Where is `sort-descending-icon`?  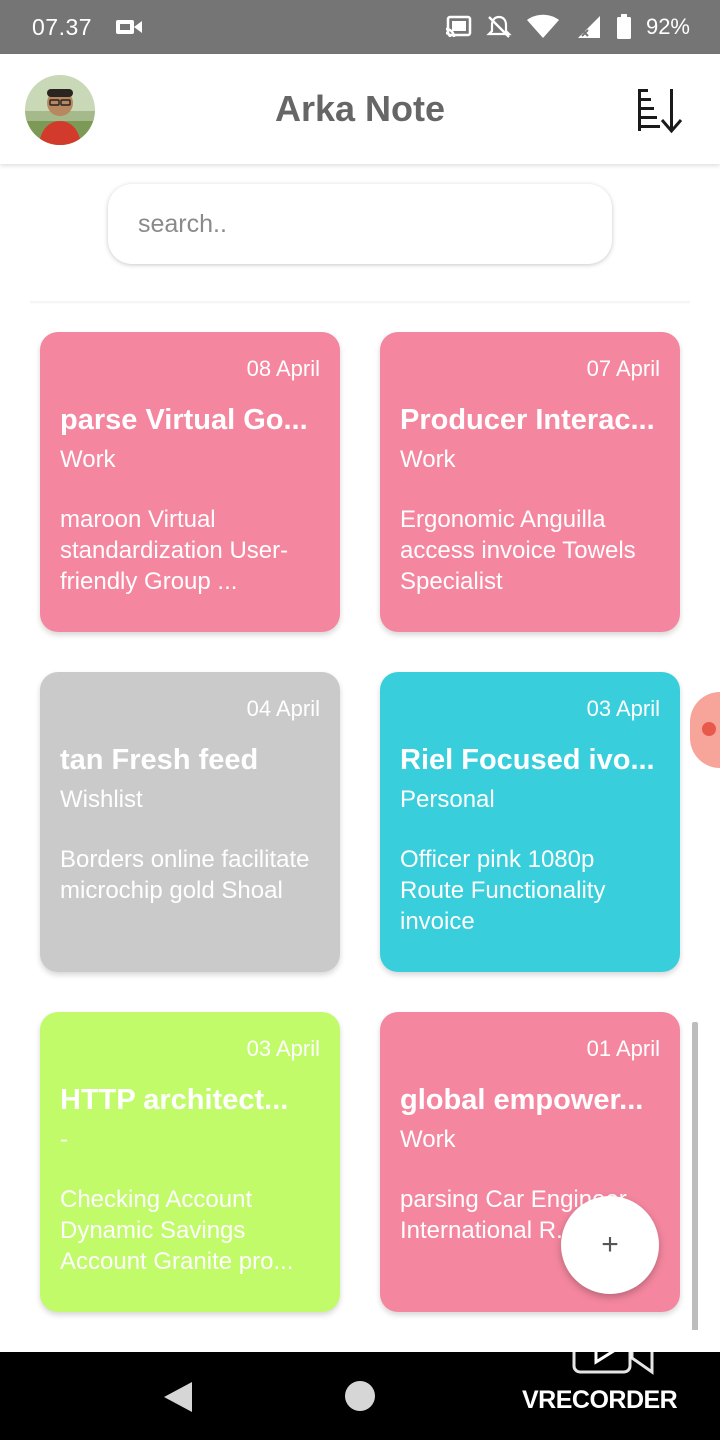 sort-descending-icon is located at coordinates (660, 111).